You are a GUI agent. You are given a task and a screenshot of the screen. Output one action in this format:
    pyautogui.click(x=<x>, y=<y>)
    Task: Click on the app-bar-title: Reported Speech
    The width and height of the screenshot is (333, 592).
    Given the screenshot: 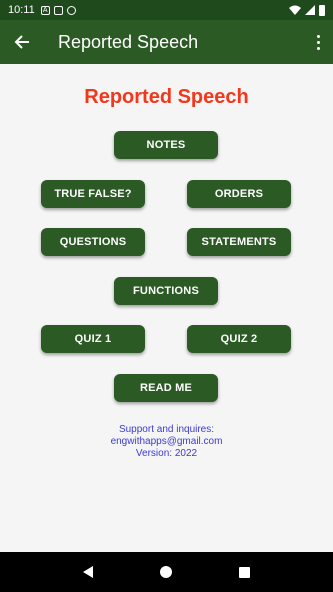 What is the action you would take?
    pyautogui.click(x=128, y=41)
    